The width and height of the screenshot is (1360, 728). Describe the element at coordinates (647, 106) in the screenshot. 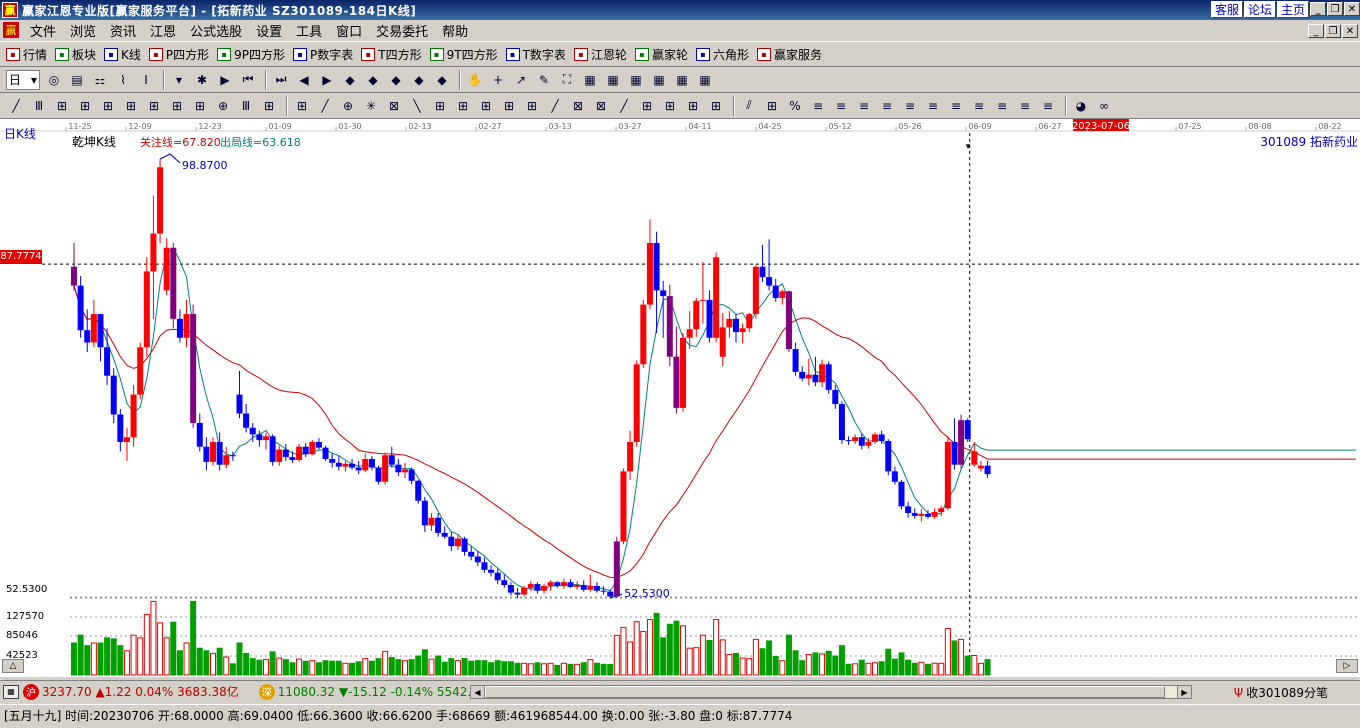

I see `tool-28-icon: ⊞` at that location.